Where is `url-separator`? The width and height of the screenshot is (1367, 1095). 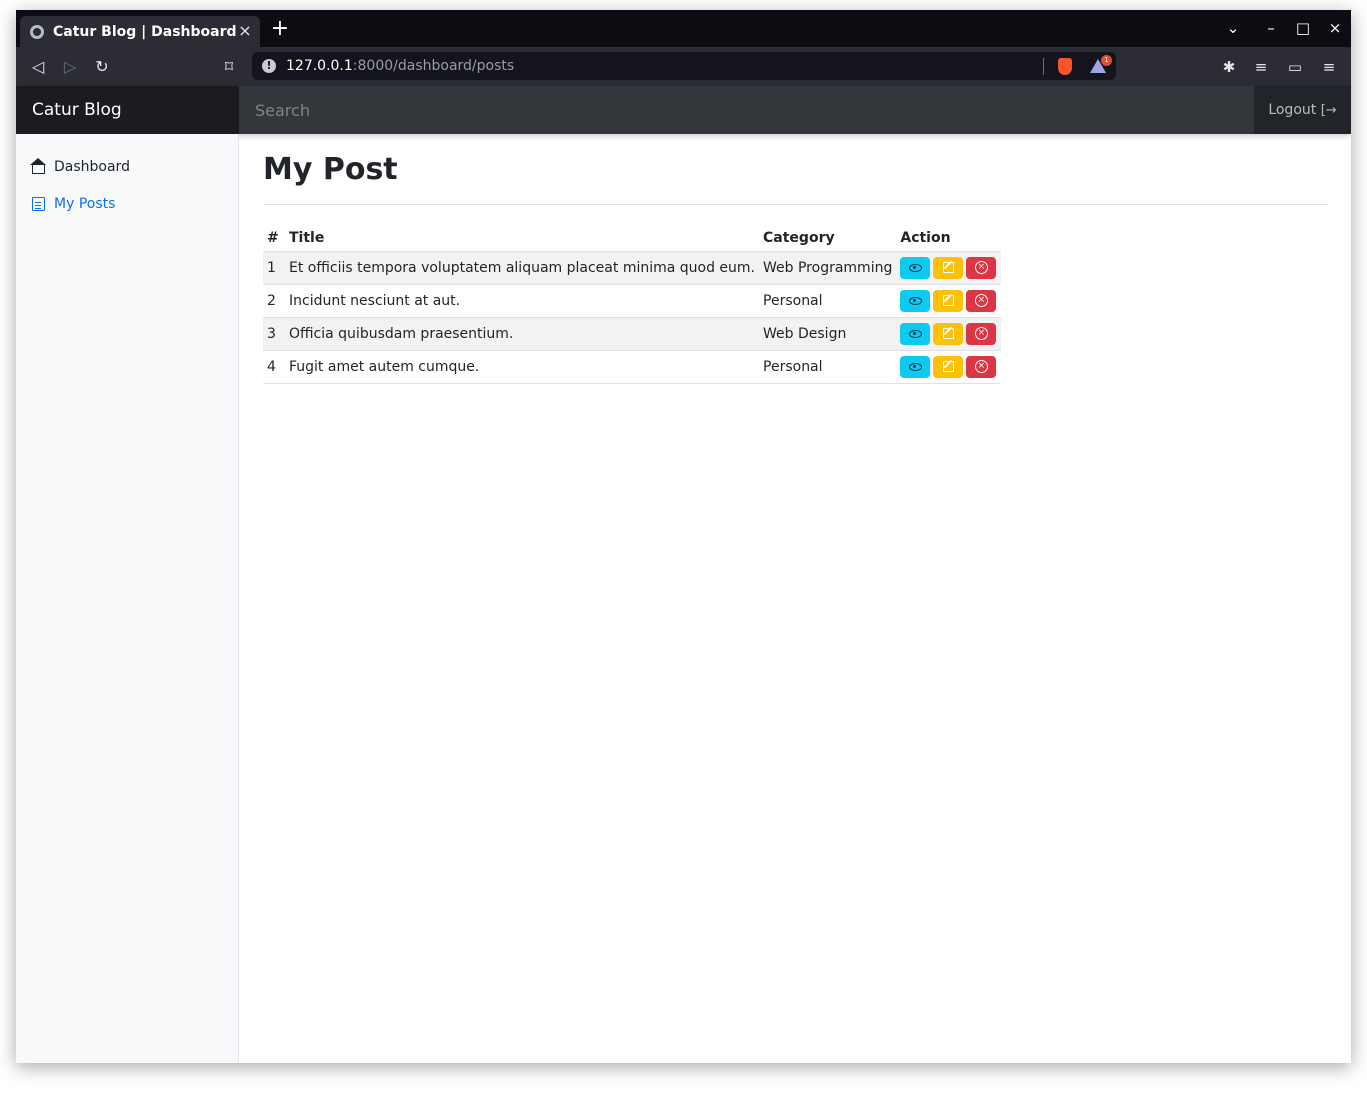
url-separator is located at coordinates (1043, 66).